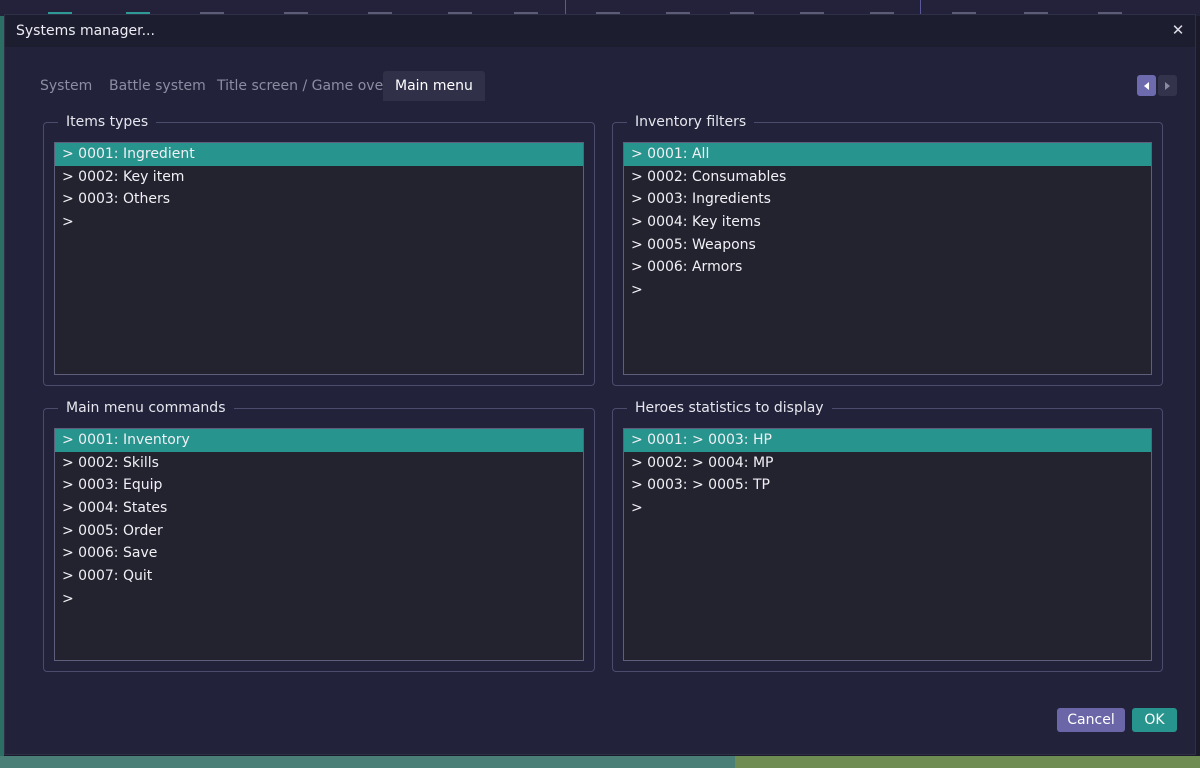  I want to click on diamond-icon, so click(812, 7).